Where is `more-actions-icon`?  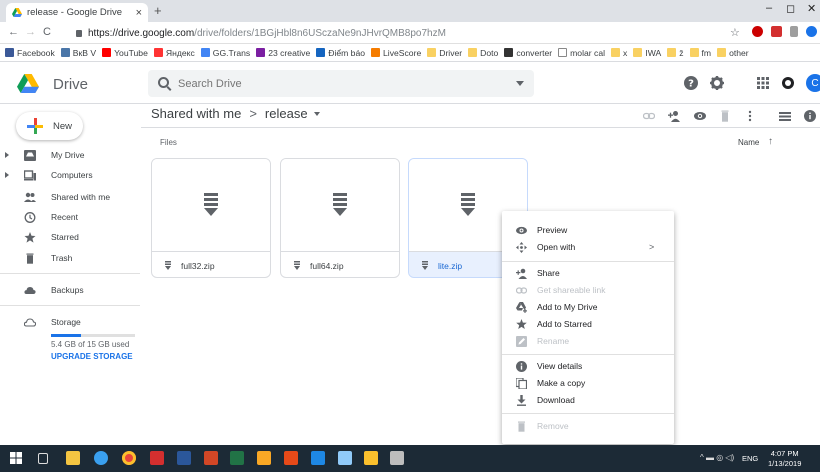
more-actions-icon is located at coordinates (750, 116).